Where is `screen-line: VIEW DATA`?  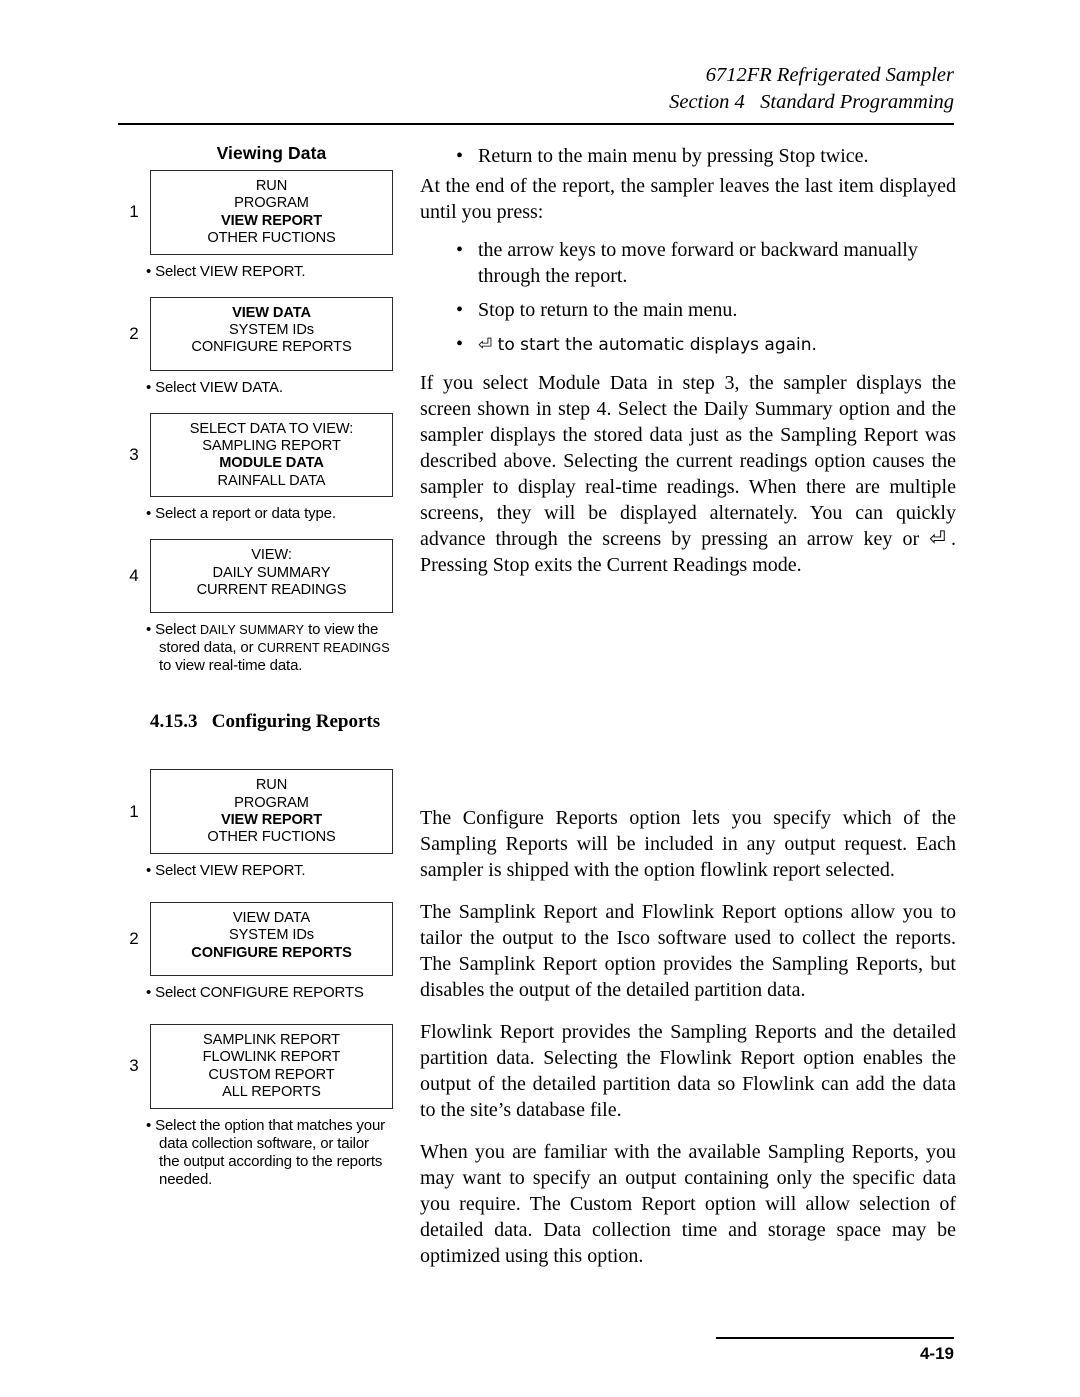 screen-line: VIEW DATA is located at coordinates (271, 917).